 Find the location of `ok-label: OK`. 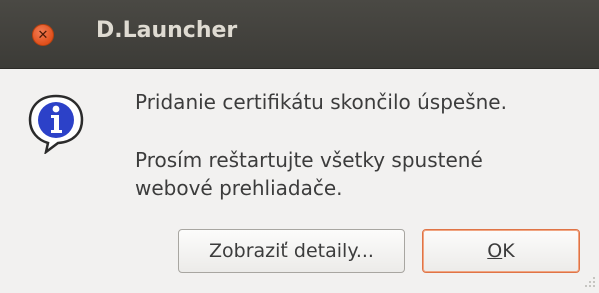

ok-label: OK is located at coordinates (500, 251).